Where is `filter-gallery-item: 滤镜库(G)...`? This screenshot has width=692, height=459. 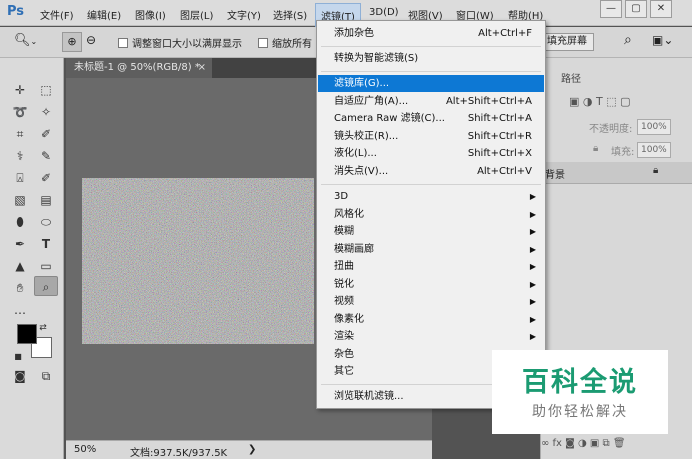 filter-gallery-item: 滤镜库(G)... is located at coordinates (431, 83).